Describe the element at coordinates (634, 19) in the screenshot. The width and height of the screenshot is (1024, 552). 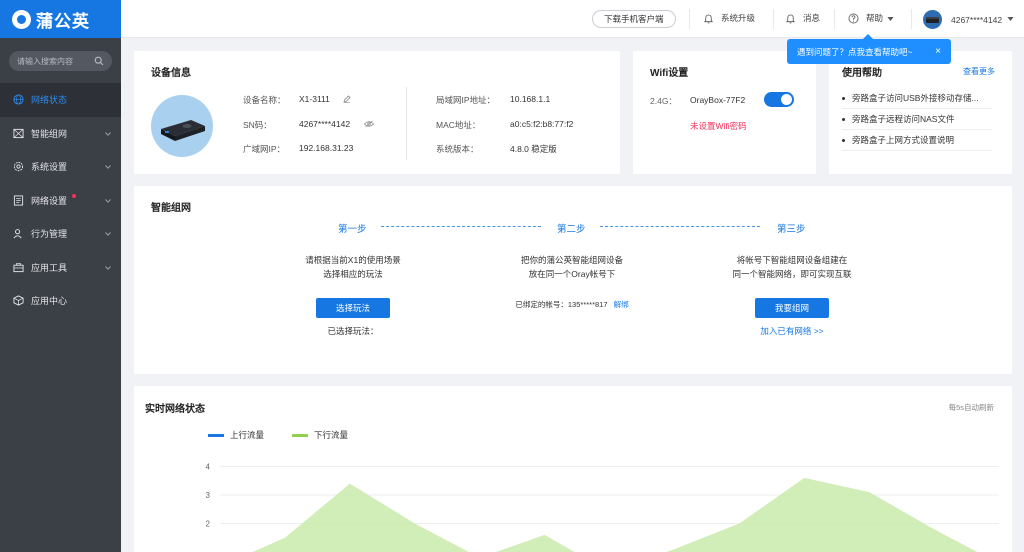
I see `download-app-button: 下载手机客户端` at that location.